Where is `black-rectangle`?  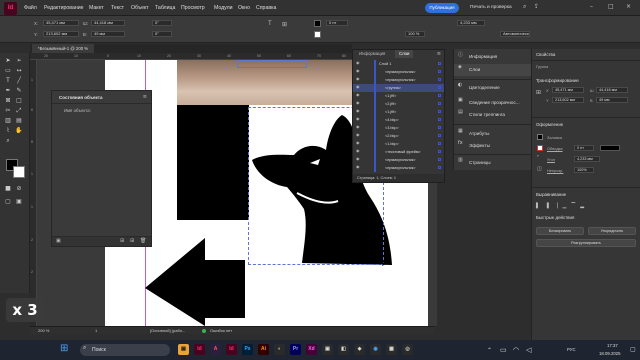 black-rectangle is located at coordinates (213, 162).